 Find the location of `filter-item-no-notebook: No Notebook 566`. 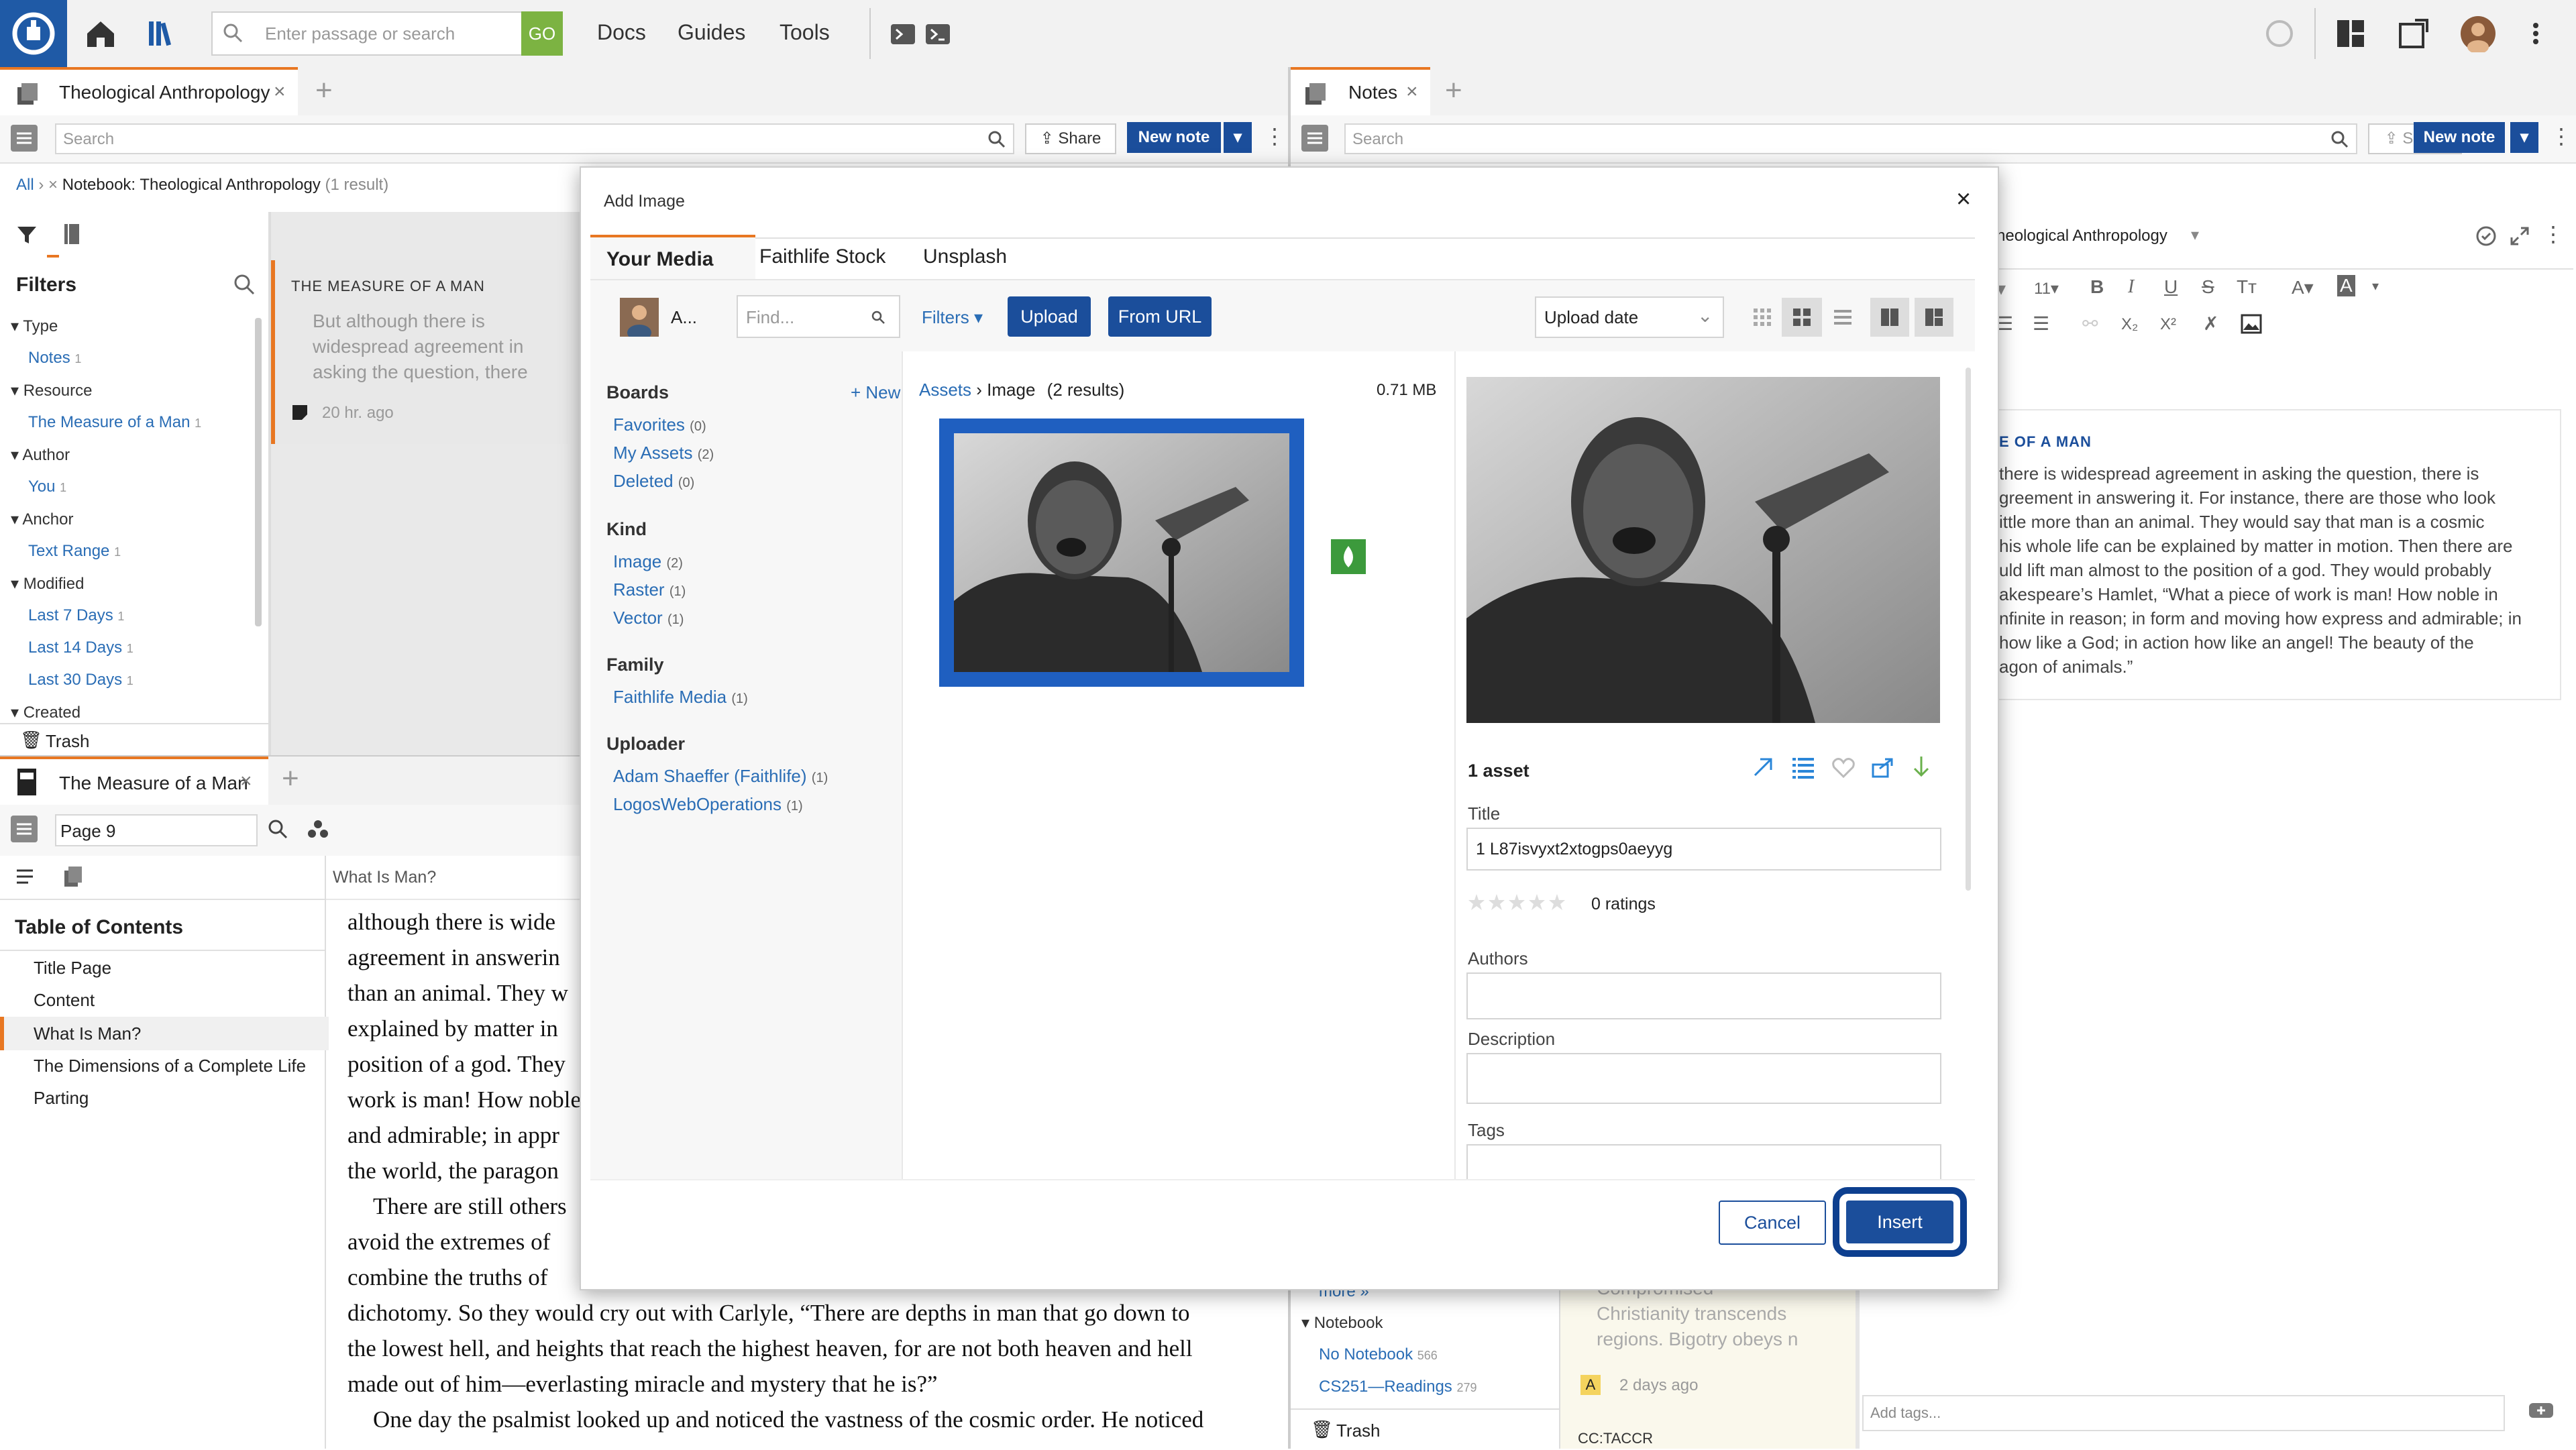

filter-item-no-notebook: No Notebook 566 is located at coordinates (1378, 1354).